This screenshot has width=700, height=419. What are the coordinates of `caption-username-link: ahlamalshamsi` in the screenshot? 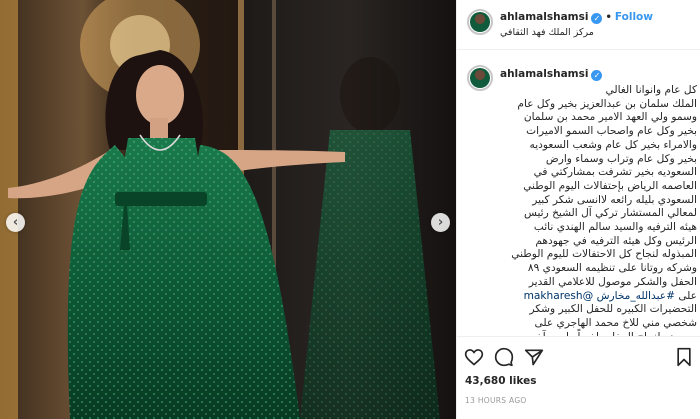 It's located at (544, 74).